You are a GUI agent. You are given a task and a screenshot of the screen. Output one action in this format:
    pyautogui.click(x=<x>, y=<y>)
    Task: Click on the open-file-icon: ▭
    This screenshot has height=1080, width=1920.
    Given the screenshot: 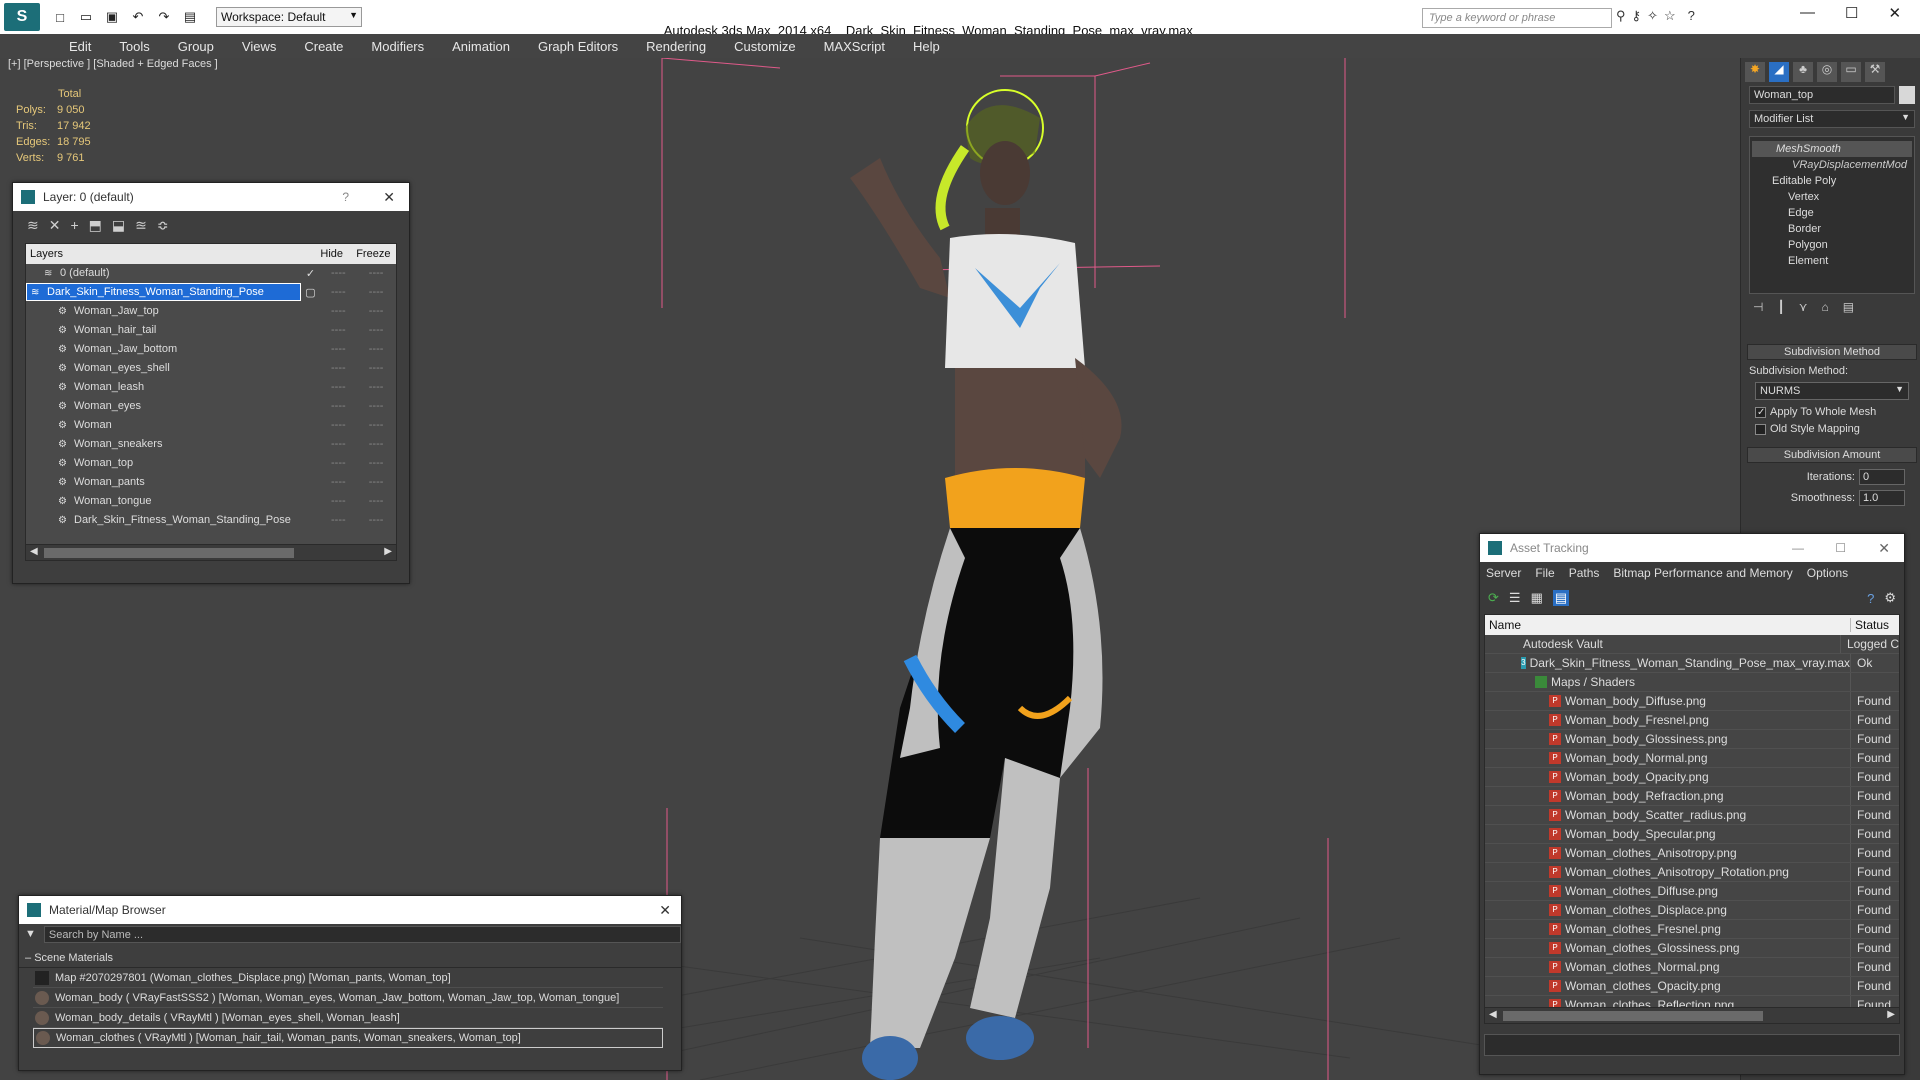 What is the action you would take?
    pyautogui.click(x=86, y=17)
    